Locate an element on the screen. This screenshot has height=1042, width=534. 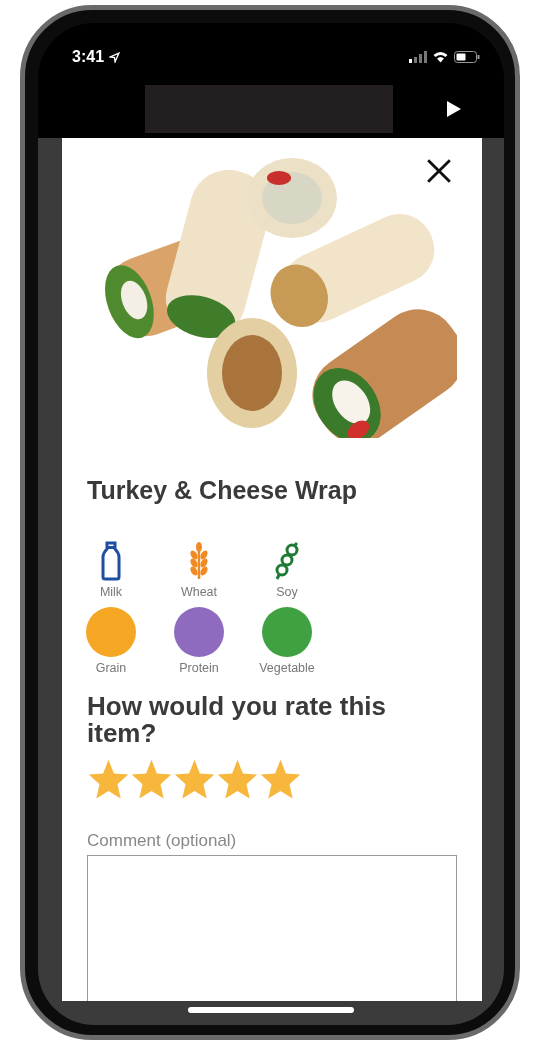
item-title: Turkey & Cheese Wrap is located at coordinates (222, 490).